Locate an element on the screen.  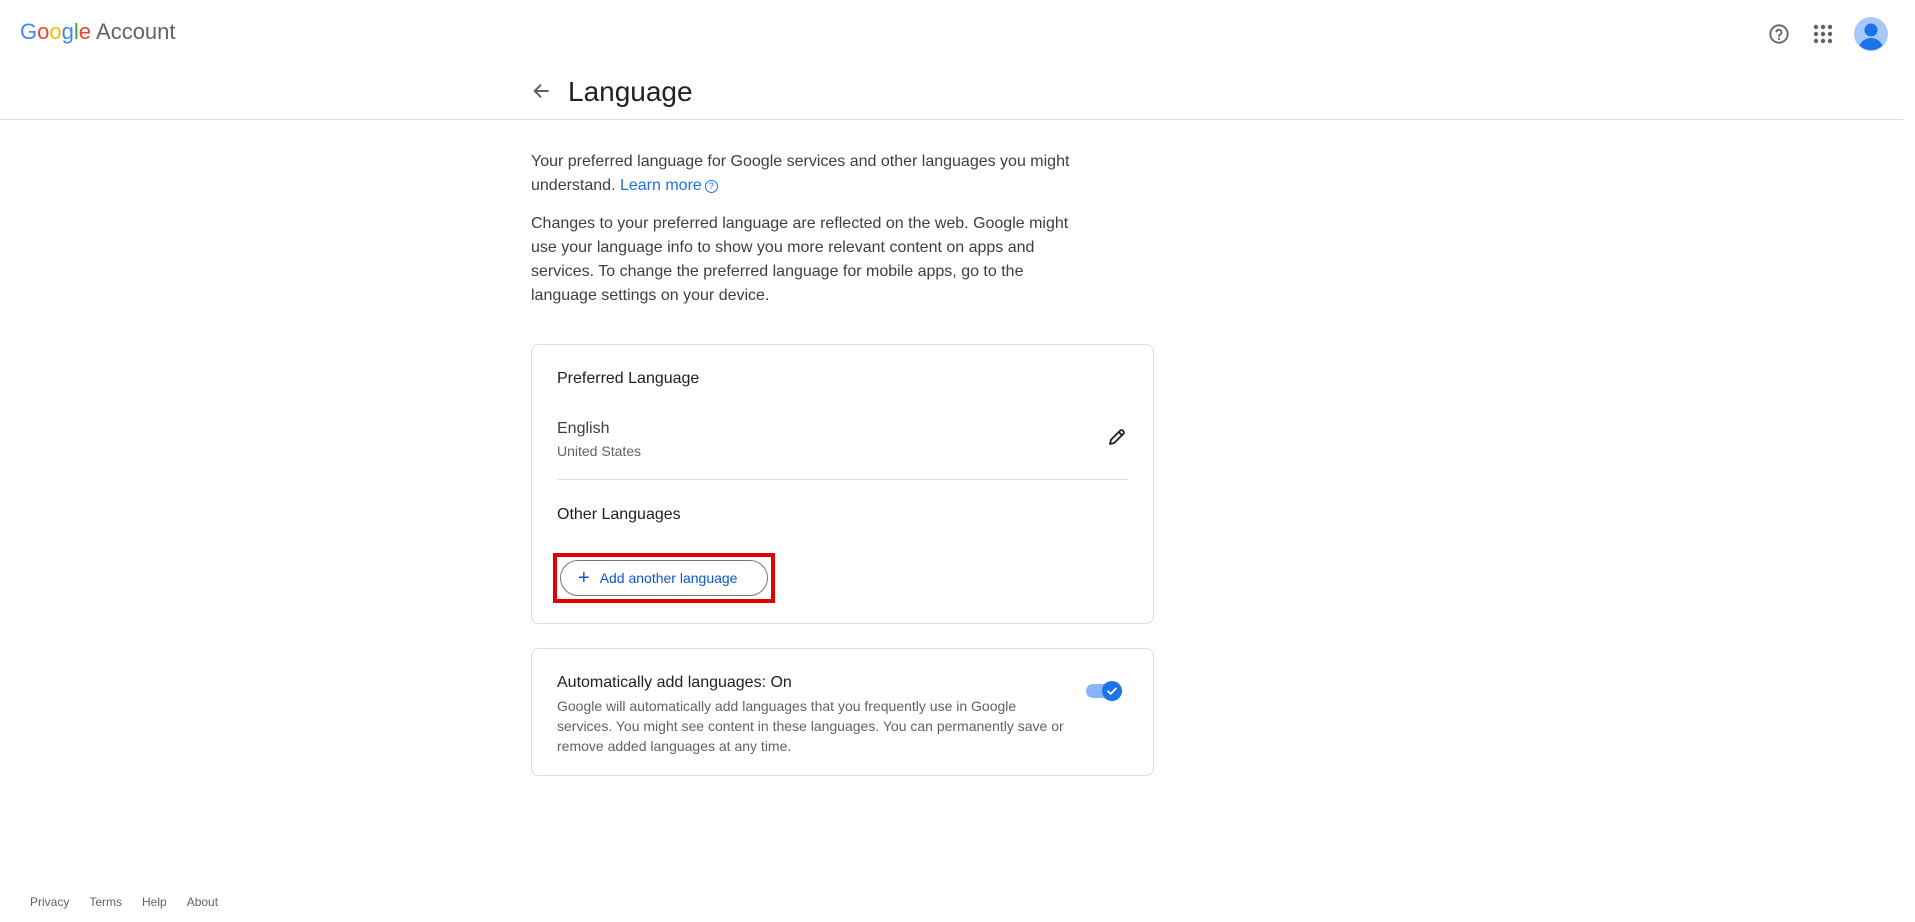
add-another-language-button: + Add another language is located at coordinates (664, 578).